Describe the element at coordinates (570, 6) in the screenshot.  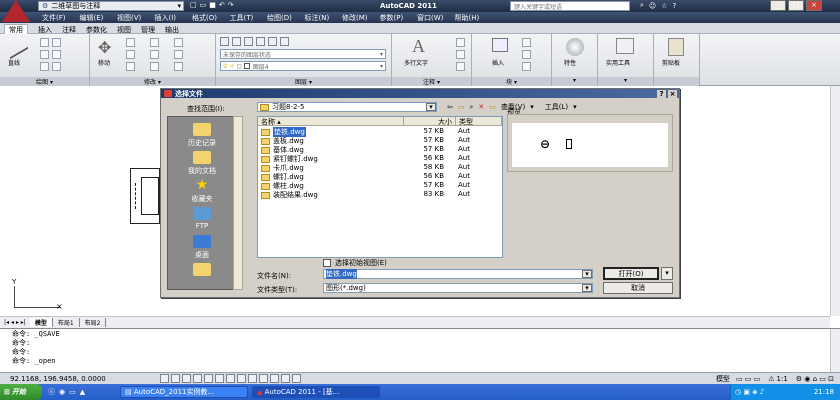
I see `search-input: 键入关键字或短语` at that location.